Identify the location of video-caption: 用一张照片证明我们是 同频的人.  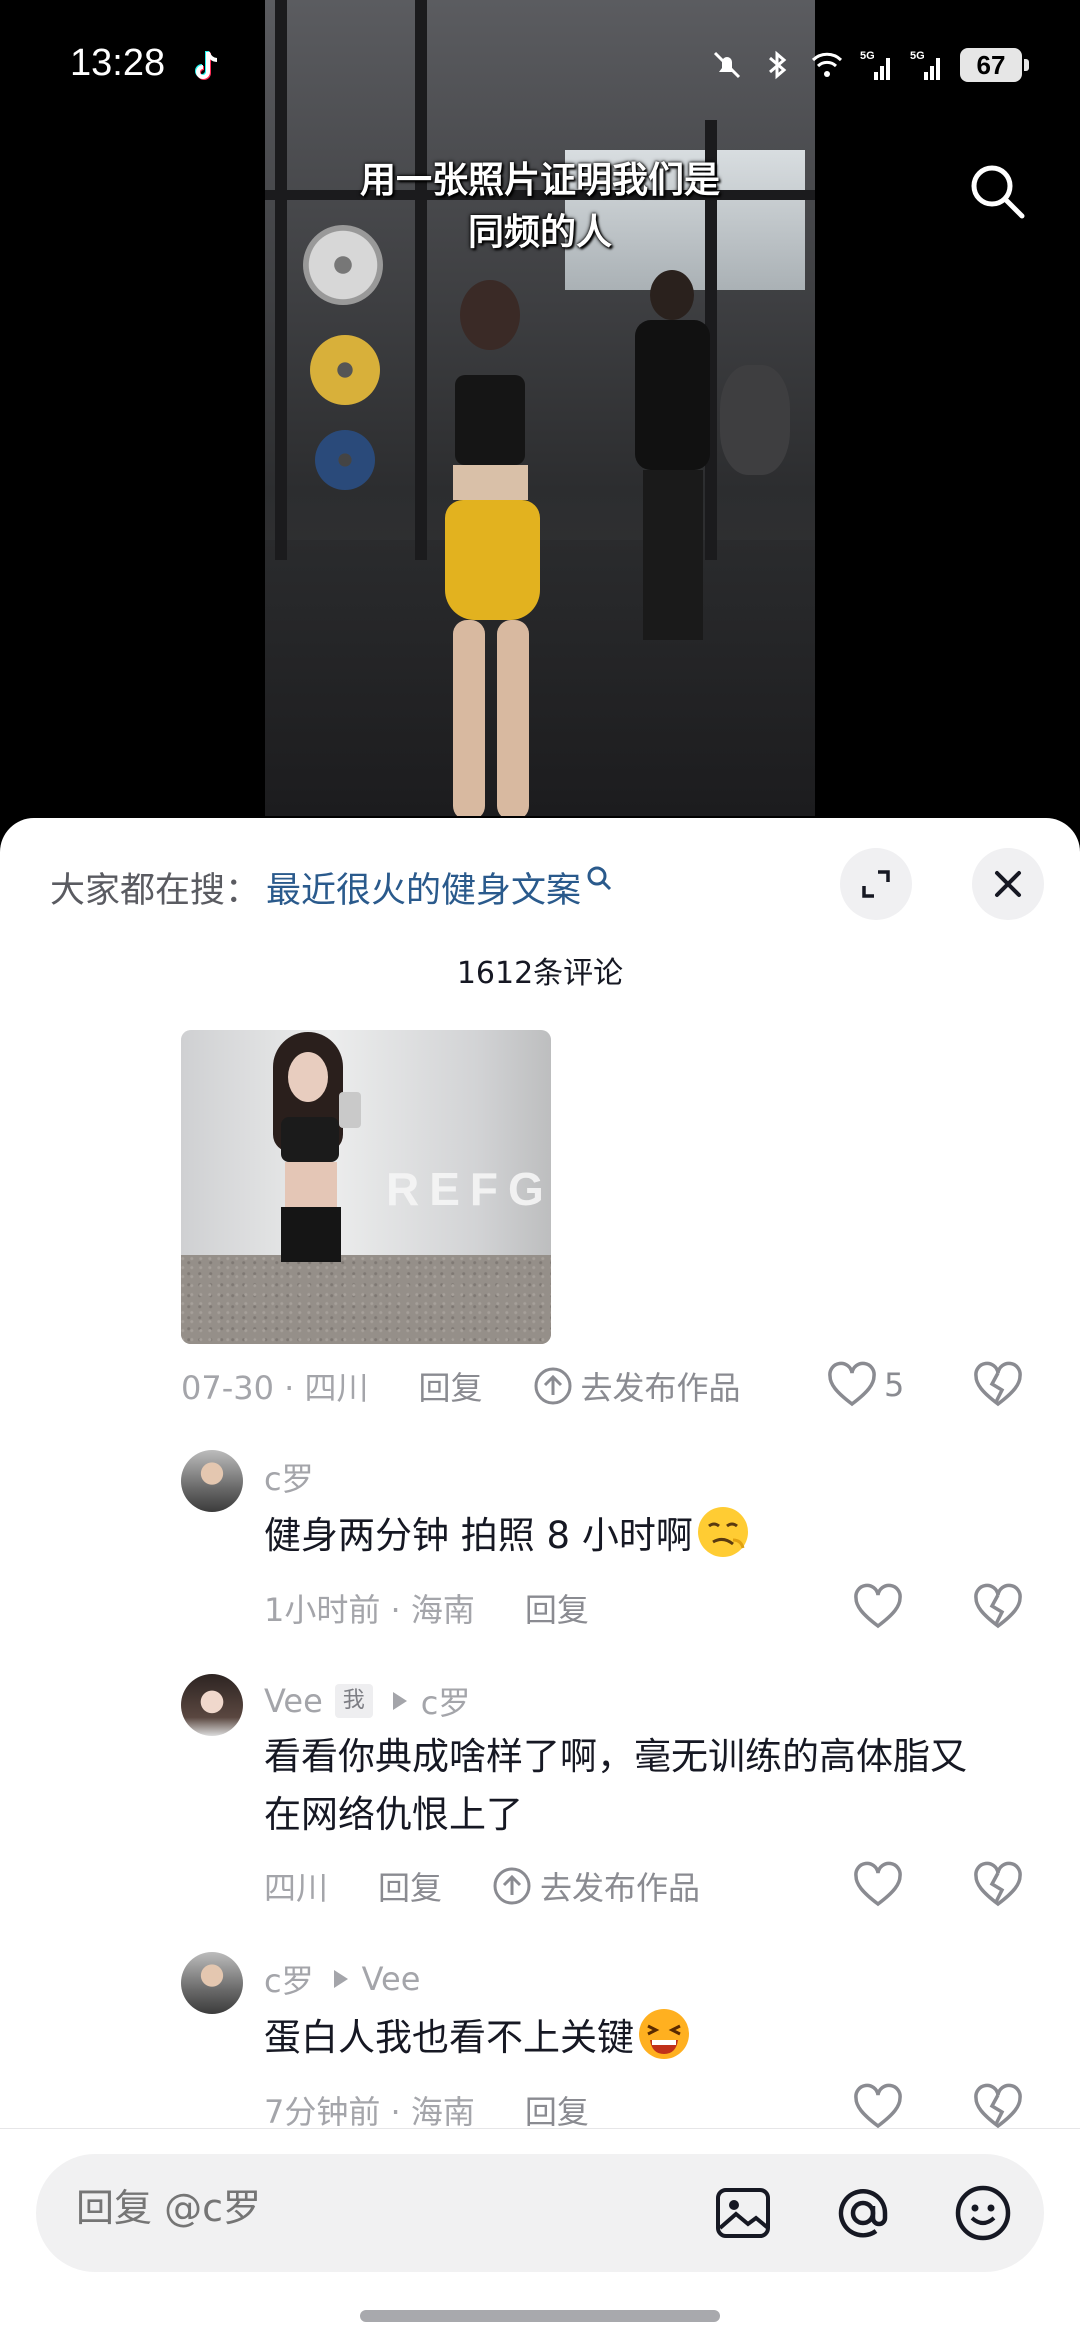
(540, 207).